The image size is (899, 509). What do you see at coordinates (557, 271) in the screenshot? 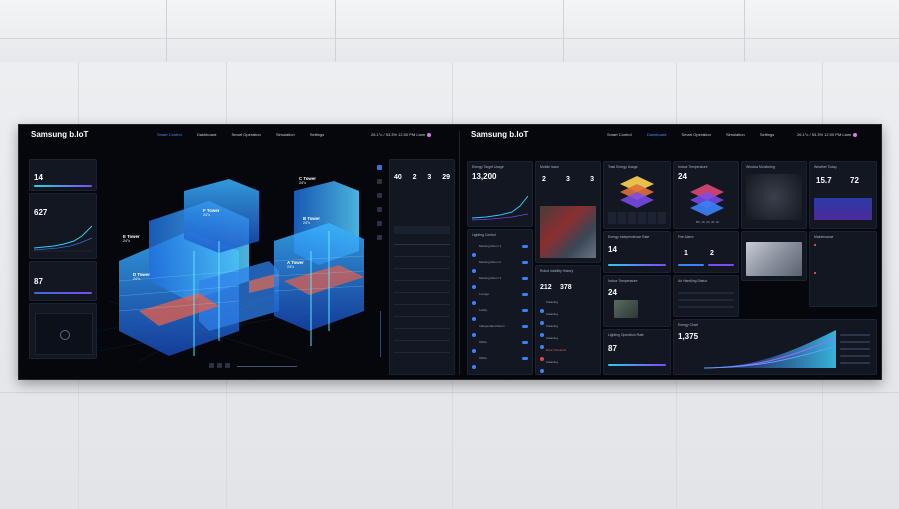
I see `panel-title: Robot visibility History` at bounding box center [557, 271].